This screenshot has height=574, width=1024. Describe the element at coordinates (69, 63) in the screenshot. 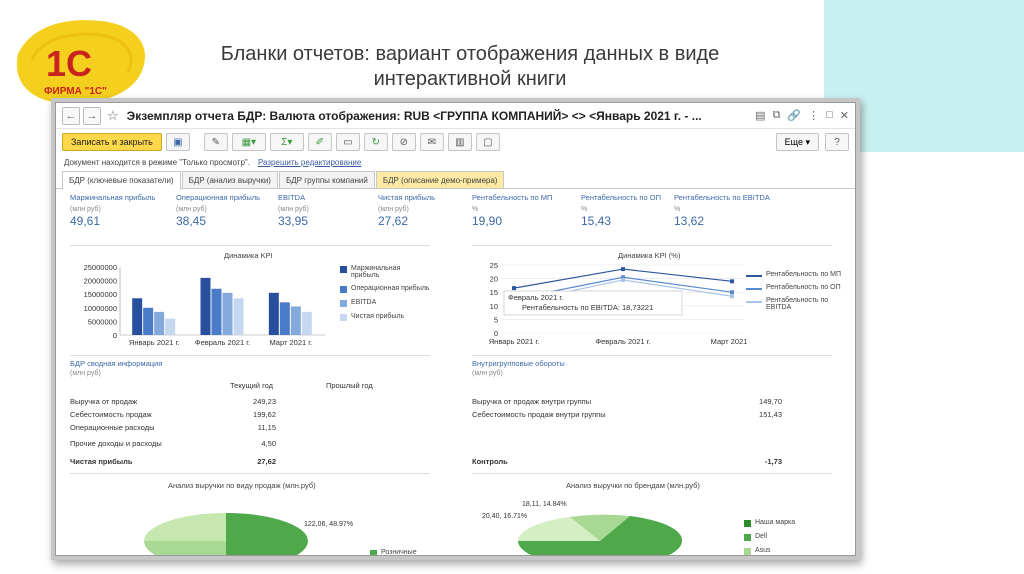

I see `svg-text: 1С` at that location.